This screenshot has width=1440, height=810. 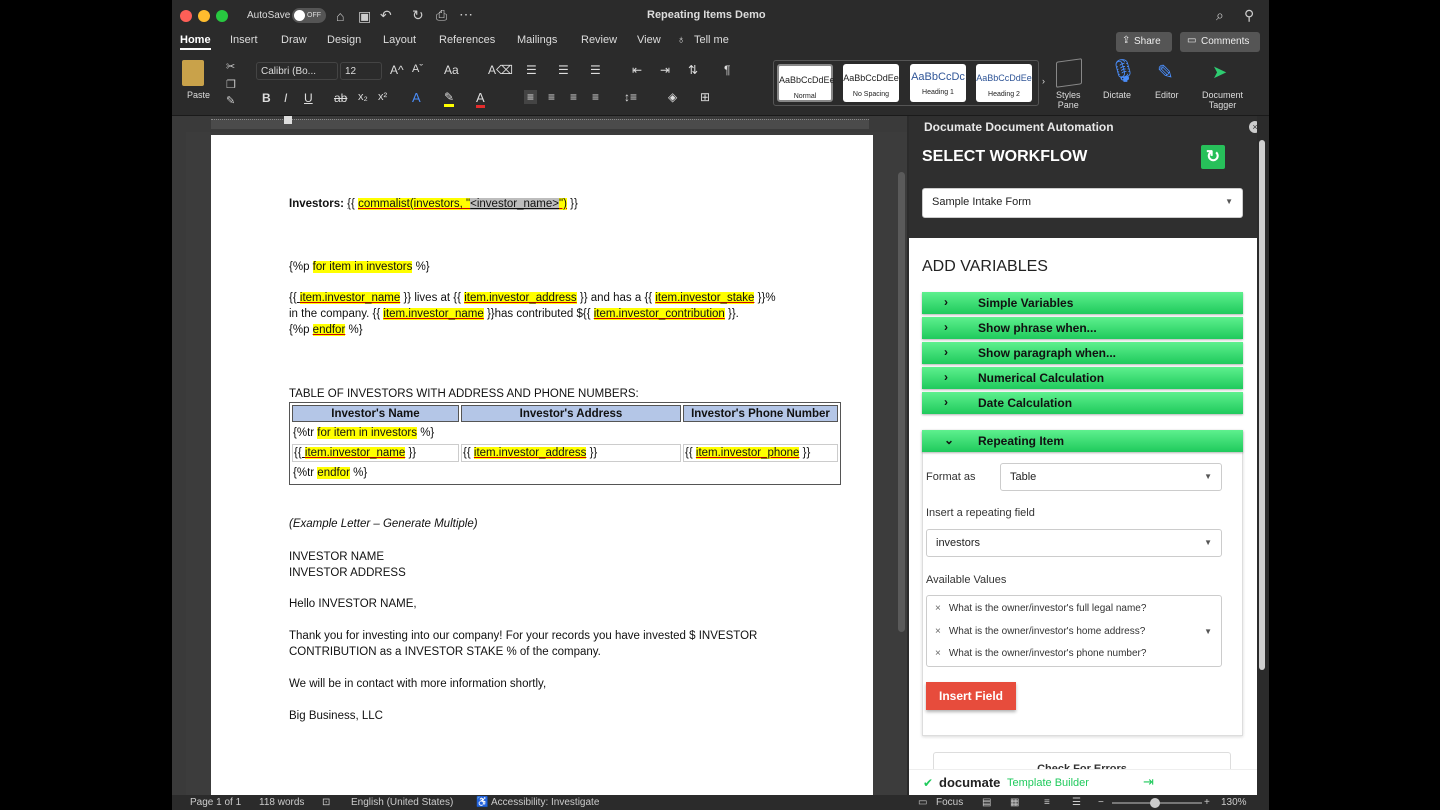 What do you see at coordinates (537, 40) in the screenshot?
I see `tab-mailings: Mailings` at bounding box center [537, 40].